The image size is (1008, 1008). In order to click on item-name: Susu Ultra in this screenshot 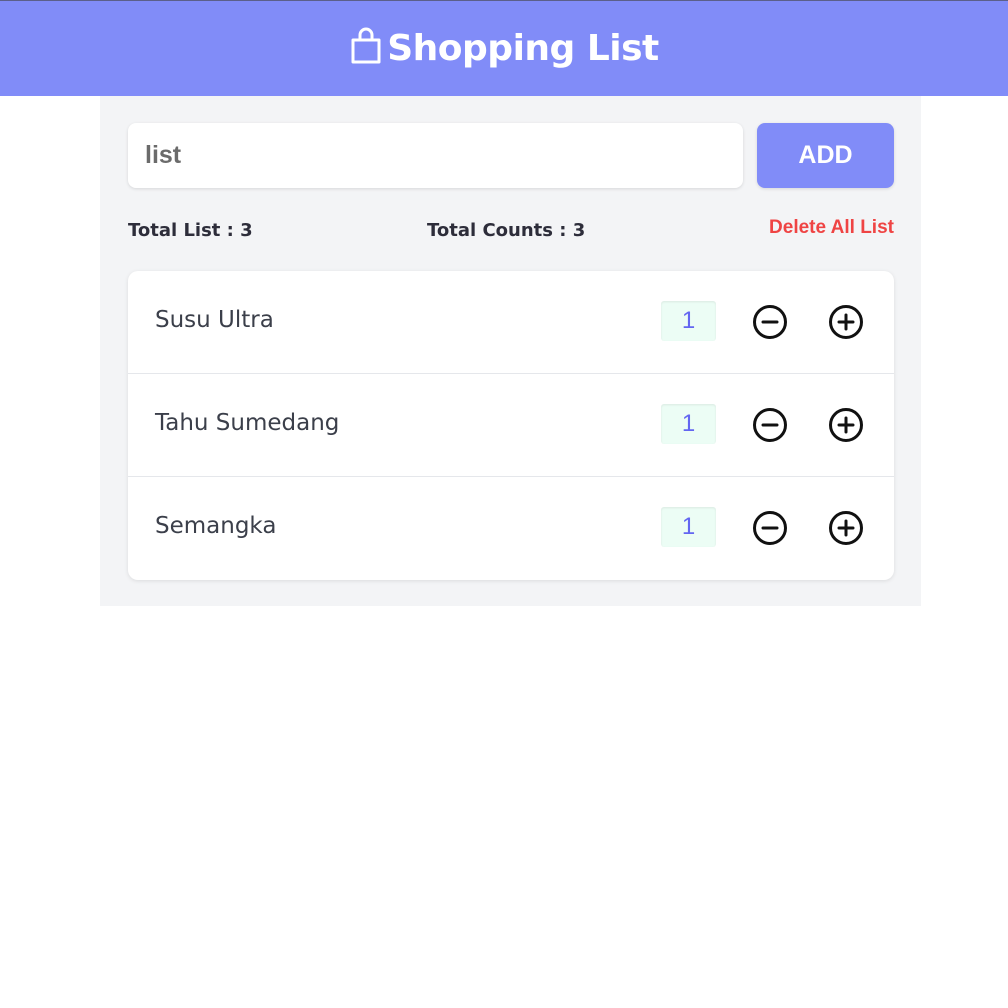, I will do `click(214, 320)`.